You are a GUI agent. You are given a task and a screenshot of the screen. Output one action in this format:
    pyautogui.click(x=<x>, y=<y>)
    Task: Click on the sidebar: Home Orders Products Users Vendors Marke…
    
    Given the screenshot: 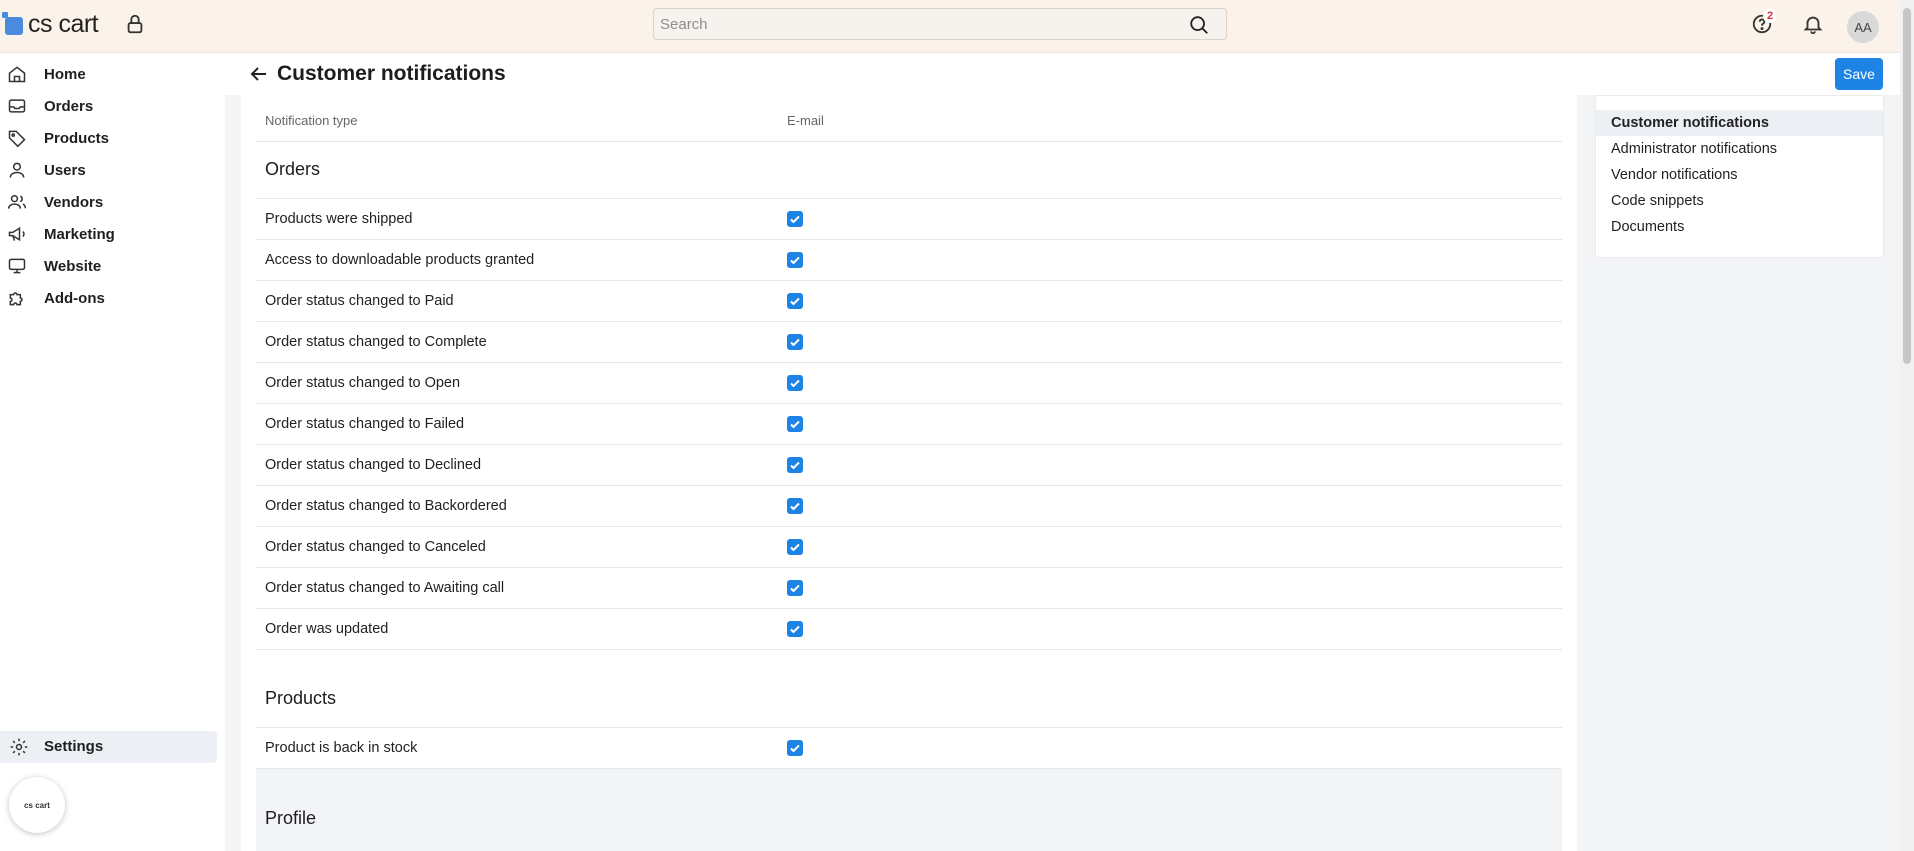 What is the action you would take?
    pyautogui.click(x=112, y=452)
    